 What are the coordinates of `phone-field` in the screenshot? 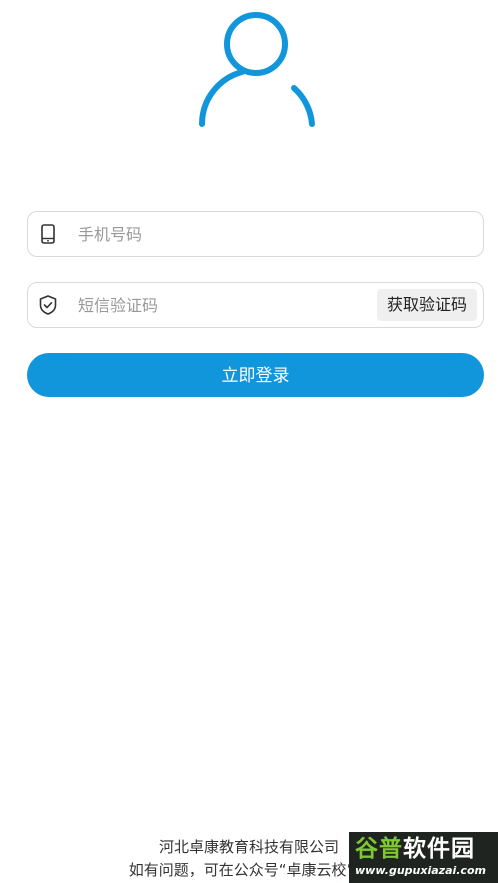 It's located at (255, 234).